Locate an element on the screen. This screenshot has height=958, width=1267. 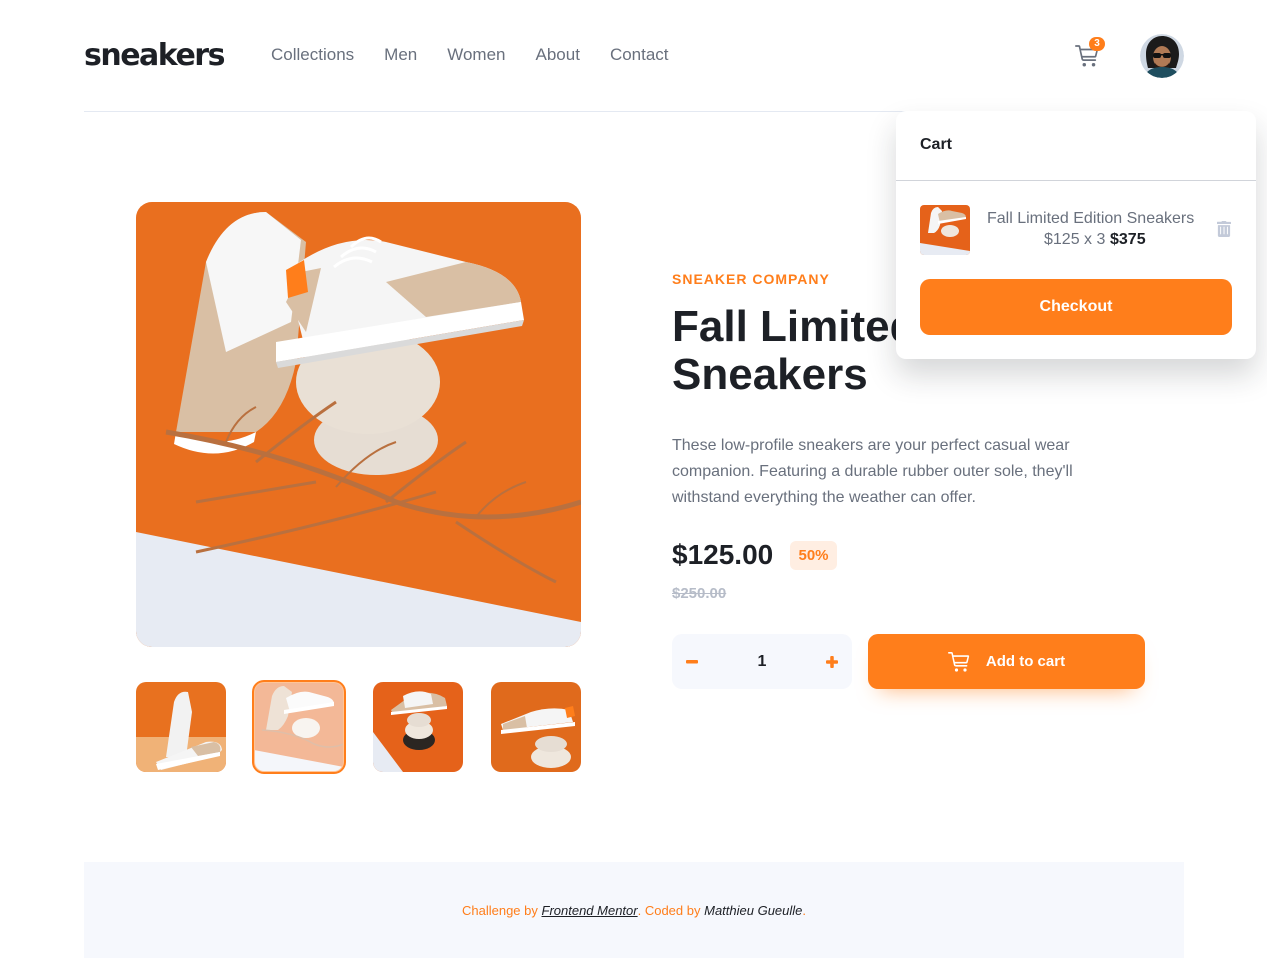
thumbnail-3-image is located at coordinates (418, 727).